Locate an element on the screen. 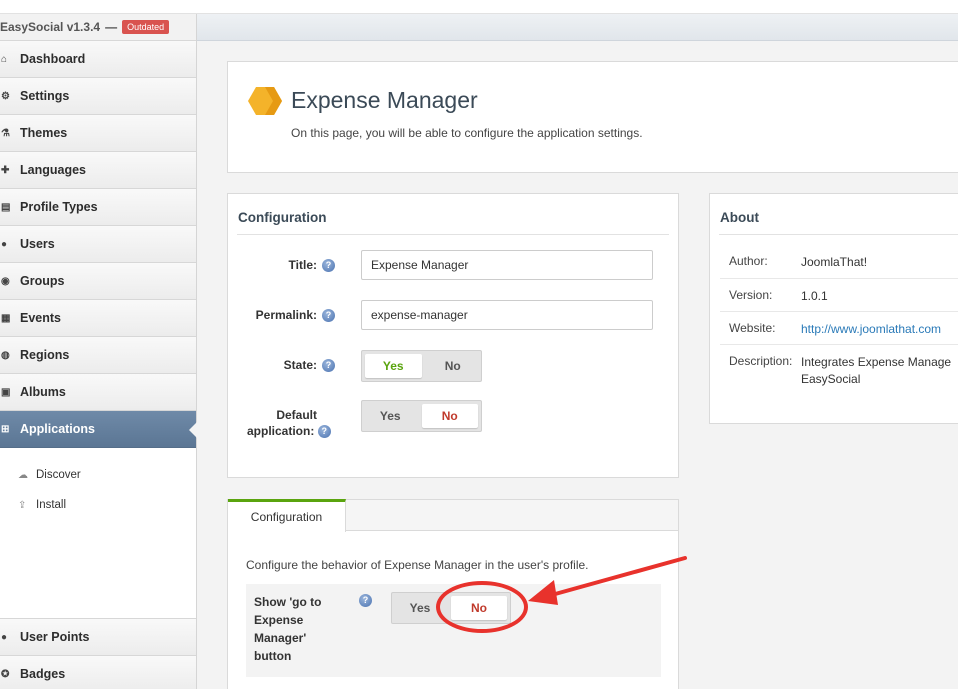 Image resolution: width=958 pixels, height=689 pixels. about-key: Author: is located at coordinates (748, 261).